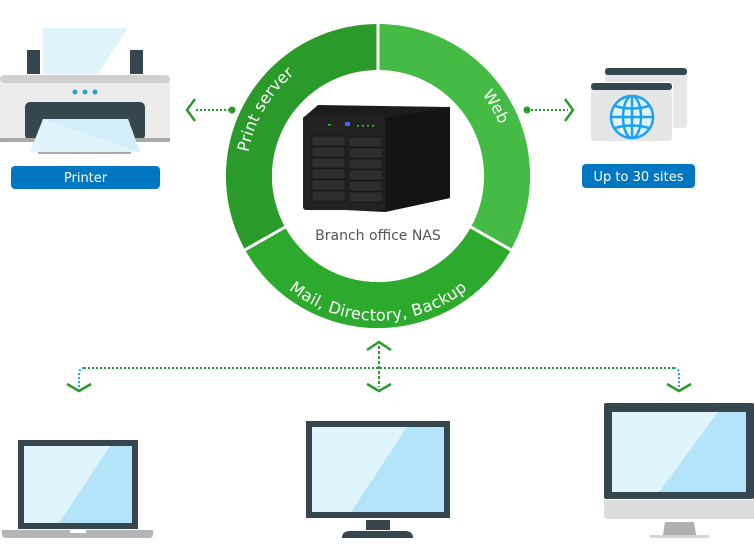 The height and width of the screenshot is (554, 754). What do you see at coordinates (191, 110) in the screenshot?
I see `chevron-left-icon` at bounding box center [191, 110].